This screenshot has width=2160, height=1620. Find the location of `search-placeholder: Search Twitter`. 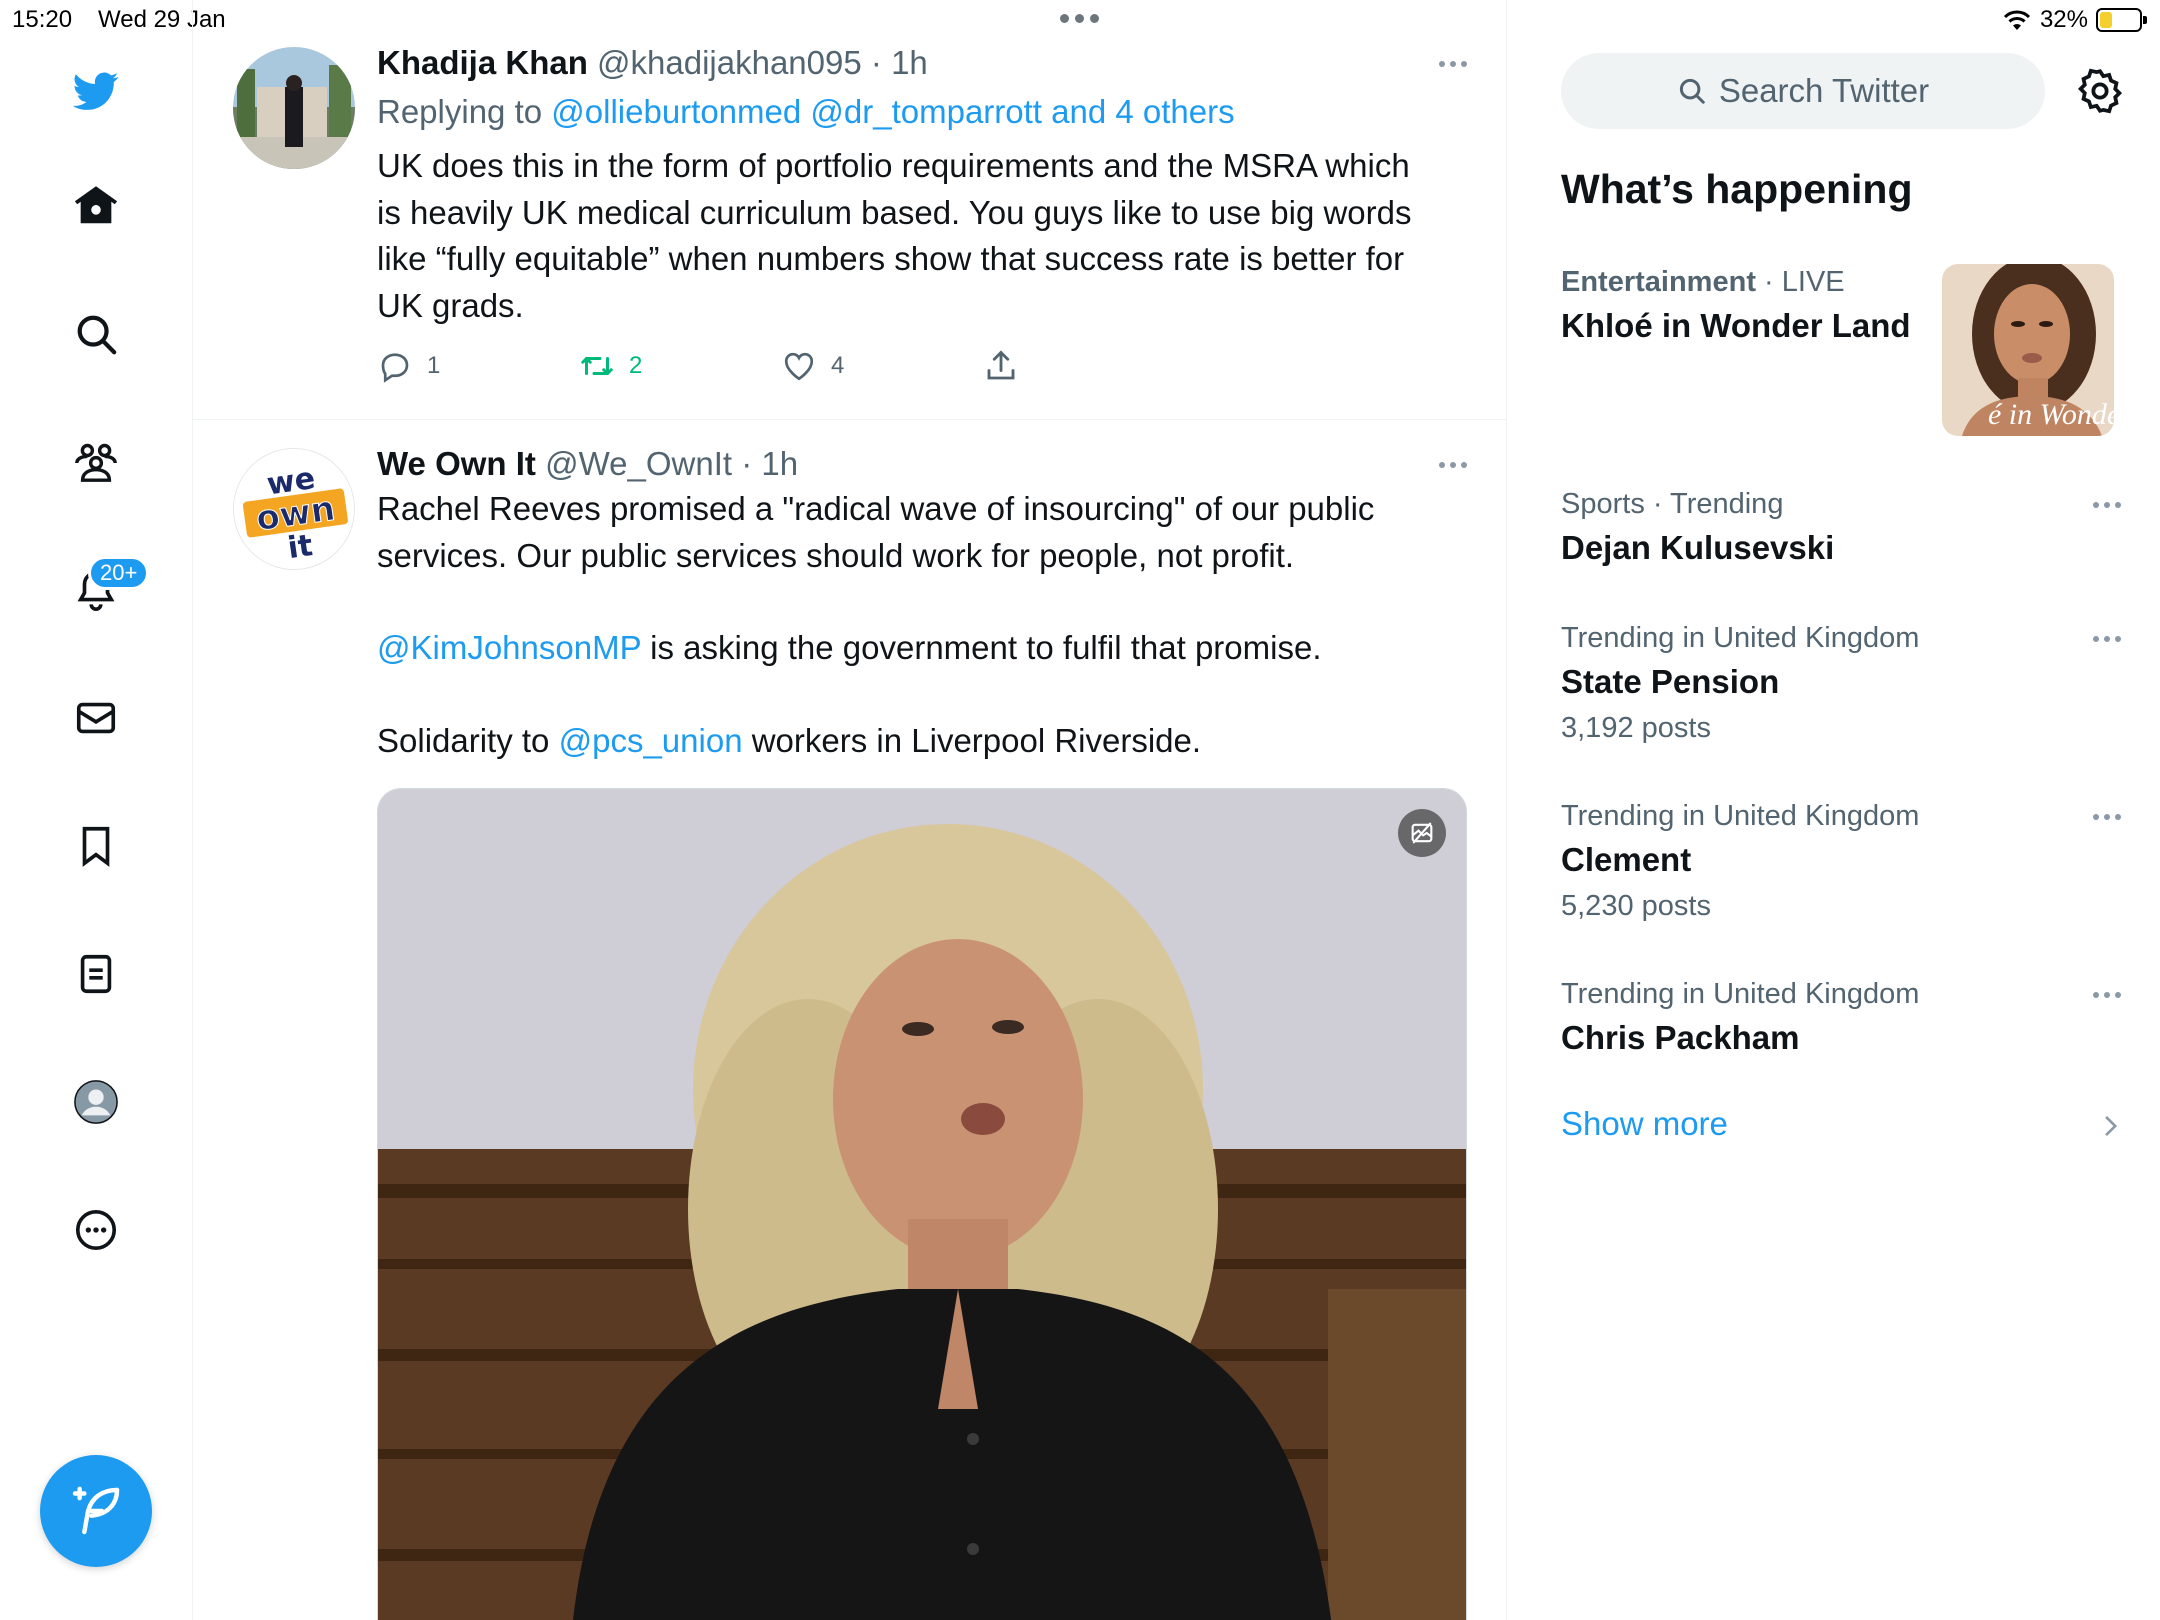

search-placeholder: Search Twitter is located at coordinates (1824, 90).